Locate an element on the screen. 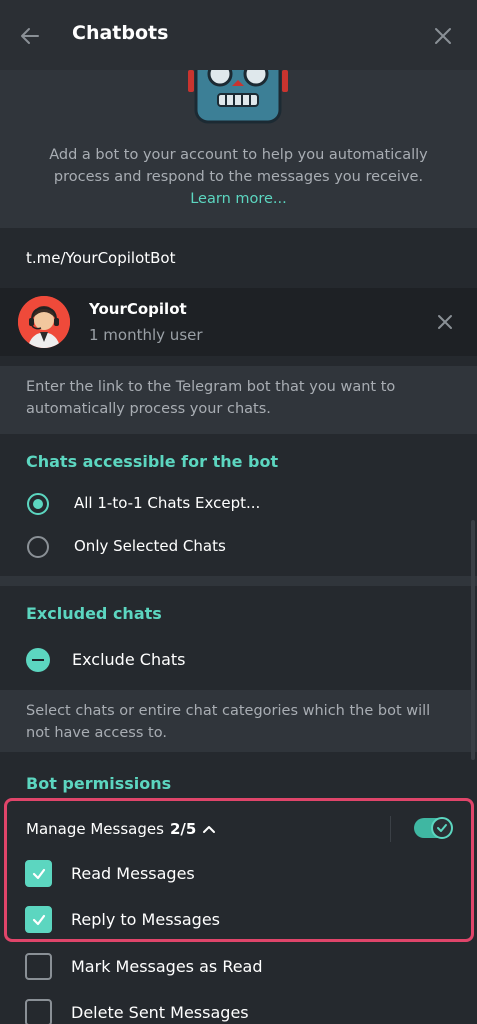 The width and height of the screenshot is (477, 1024). manage-messages-row: Manage Messages 2/5 is located at coordinates (238, 828).